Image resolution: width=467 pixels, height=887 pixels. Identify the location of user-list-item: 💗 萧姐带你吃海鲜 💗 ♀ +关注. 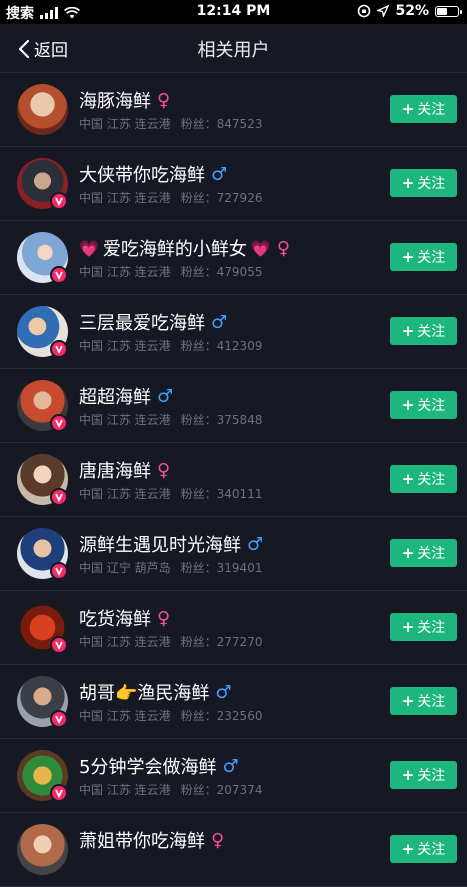
(233, 850).